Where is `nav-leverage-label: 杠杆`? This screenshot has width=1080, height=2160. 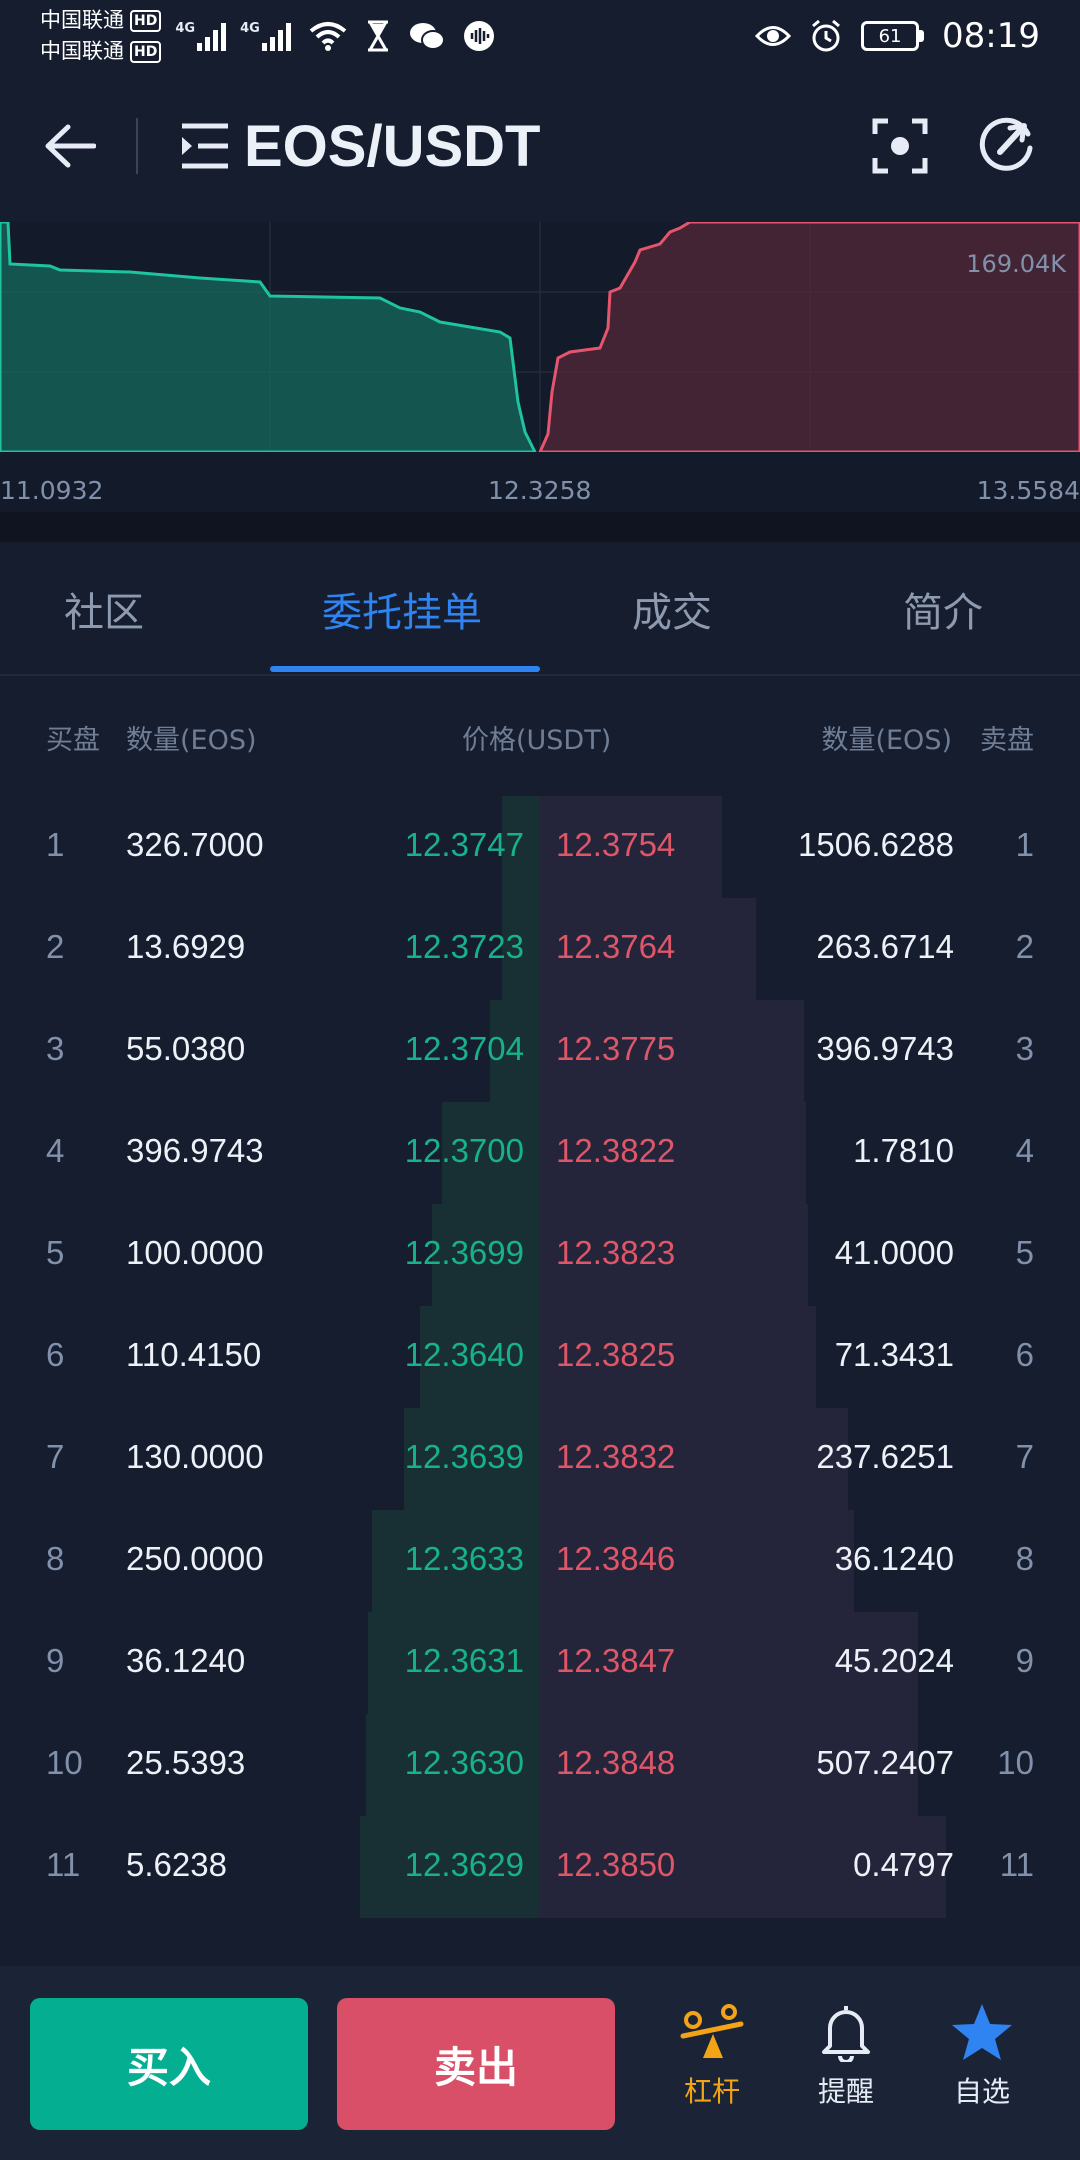 nav-leverage-label: 杠杆 is located at coordinates (711, 2091).